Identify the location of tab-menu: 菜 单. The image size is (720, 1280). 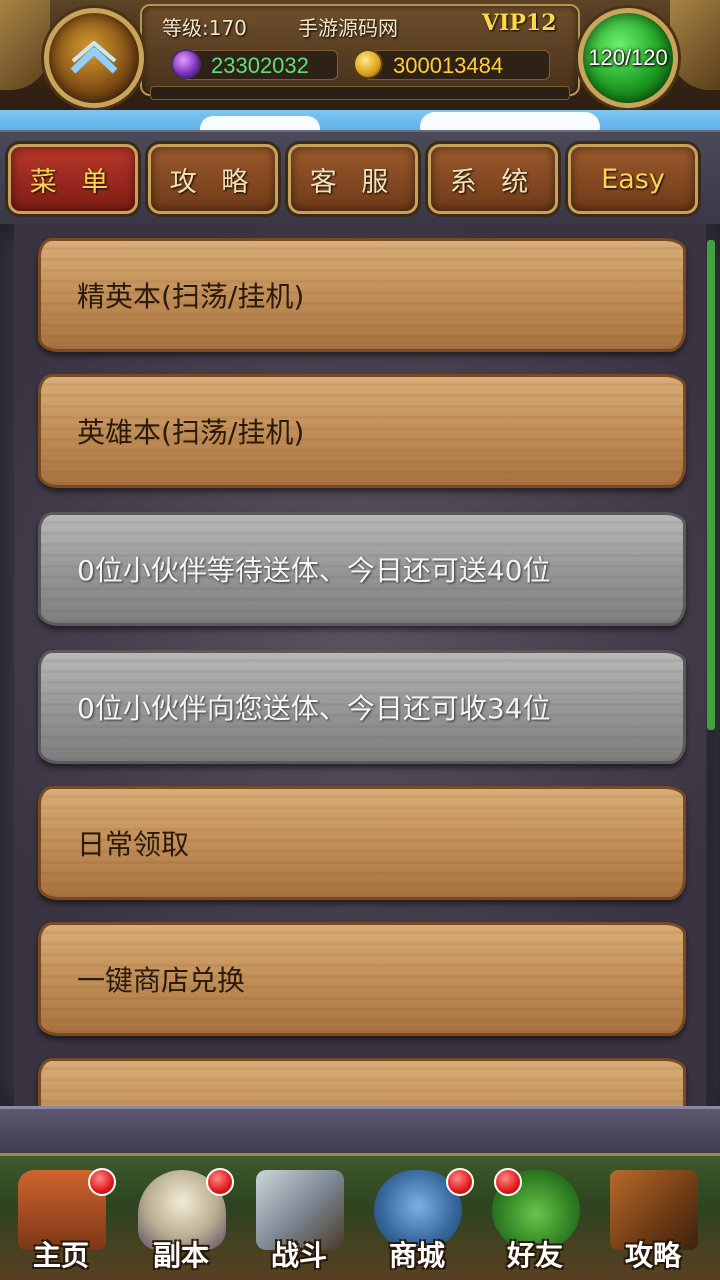
(73, 179).